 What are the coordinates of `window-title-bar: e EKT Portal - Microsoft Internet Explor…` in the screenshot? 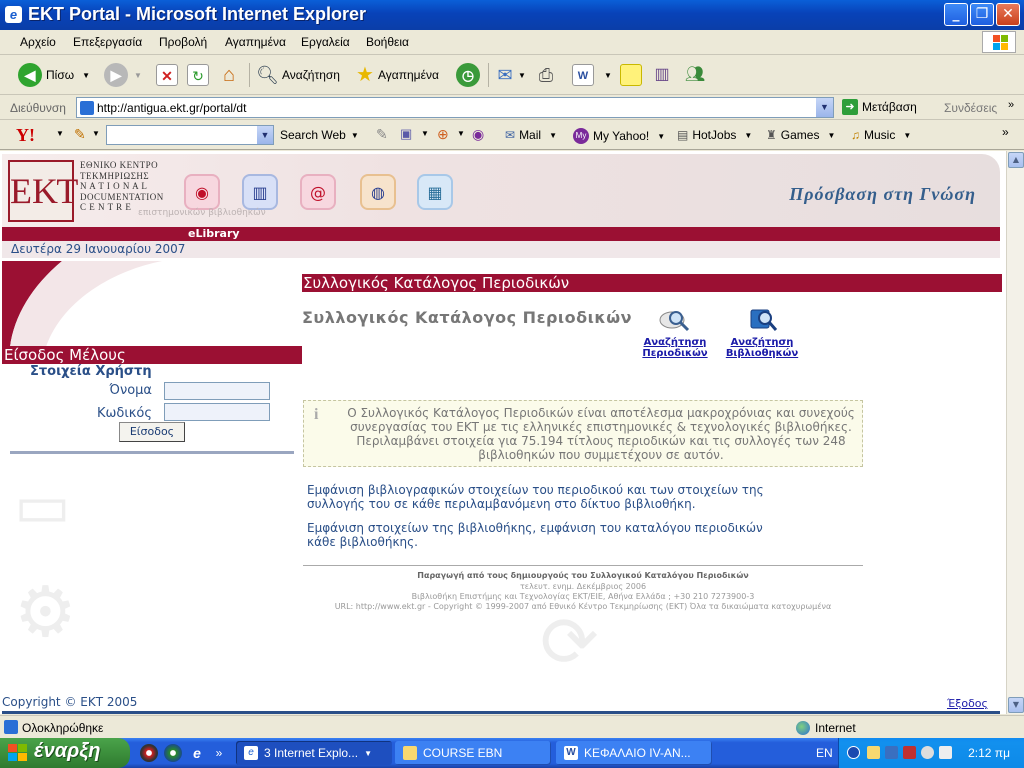 It's located at (512, 15).